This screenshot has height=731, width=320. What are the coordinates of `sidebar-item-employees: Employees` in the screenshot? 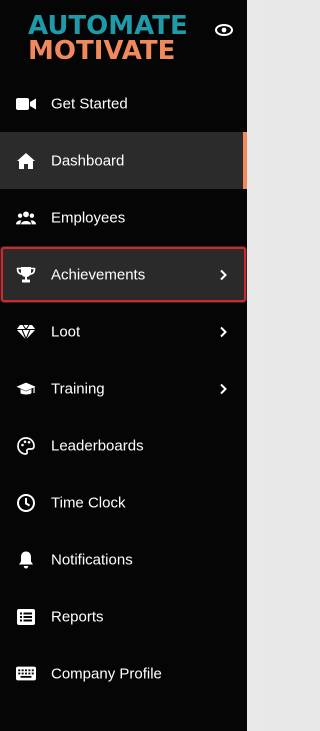 It's located at (123, 217).